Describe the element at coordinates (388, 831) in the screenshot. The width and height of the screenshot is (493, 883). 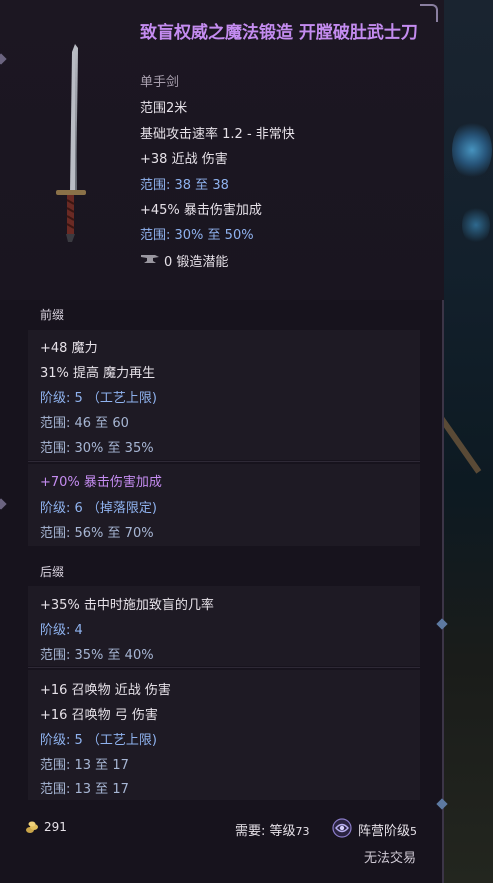
I see `faction-rank: 阵营阶级5` at that location.